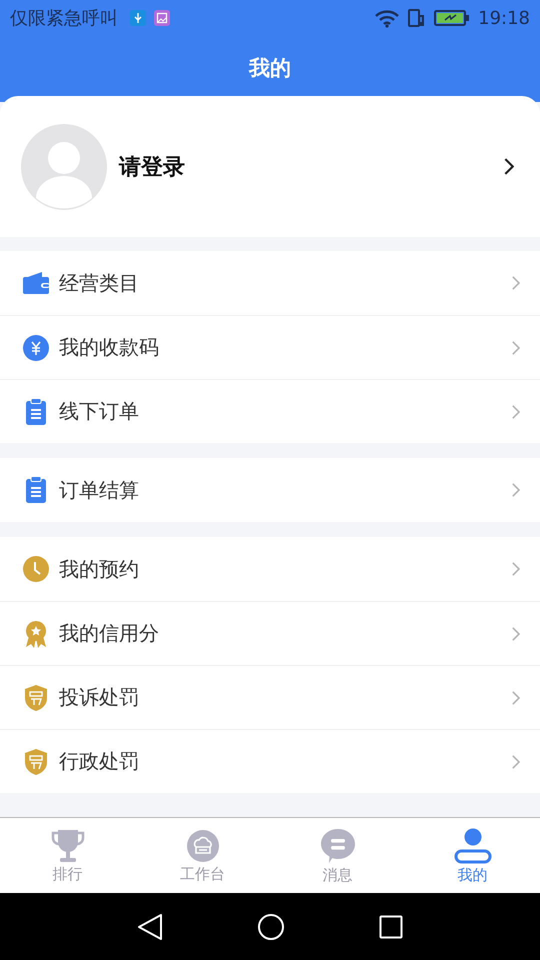 This screenshot has height=960, width=540. Describe the element at coordinates (109, 633) in the screenshot. I see `menu-label: 我的信用分` at that location.